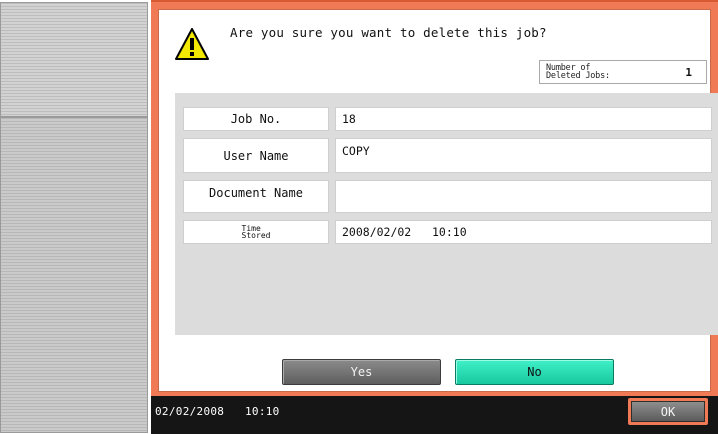  I want to click on document-name-value, so click(523, 196).